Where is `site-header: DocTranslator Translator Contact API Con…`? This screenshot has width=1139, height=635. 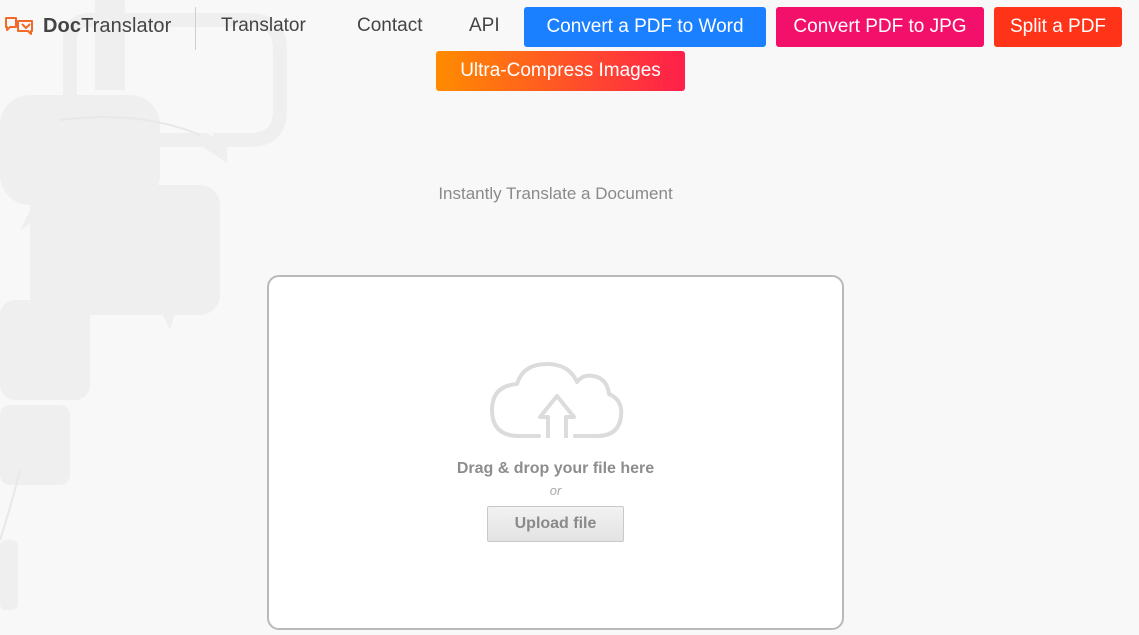 site-header: DocTranslator Translator Contact API Con… is located at coordinates (569, 47).